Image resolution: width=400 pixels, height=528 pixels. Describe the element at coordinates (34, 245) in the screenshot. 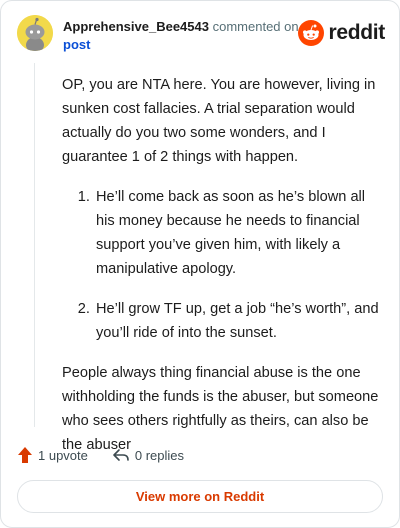

I see `thread-line` at that location.